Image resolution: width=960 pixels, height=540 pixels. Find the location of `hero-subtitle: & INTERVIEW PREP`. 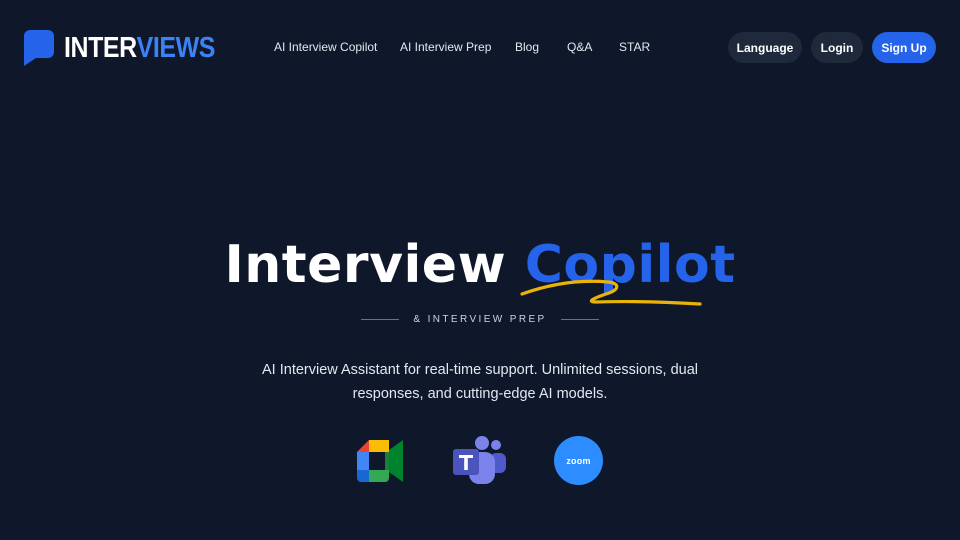

hero-subtitle: & INTERVIEW PREP is located at coordinates (480, 319).